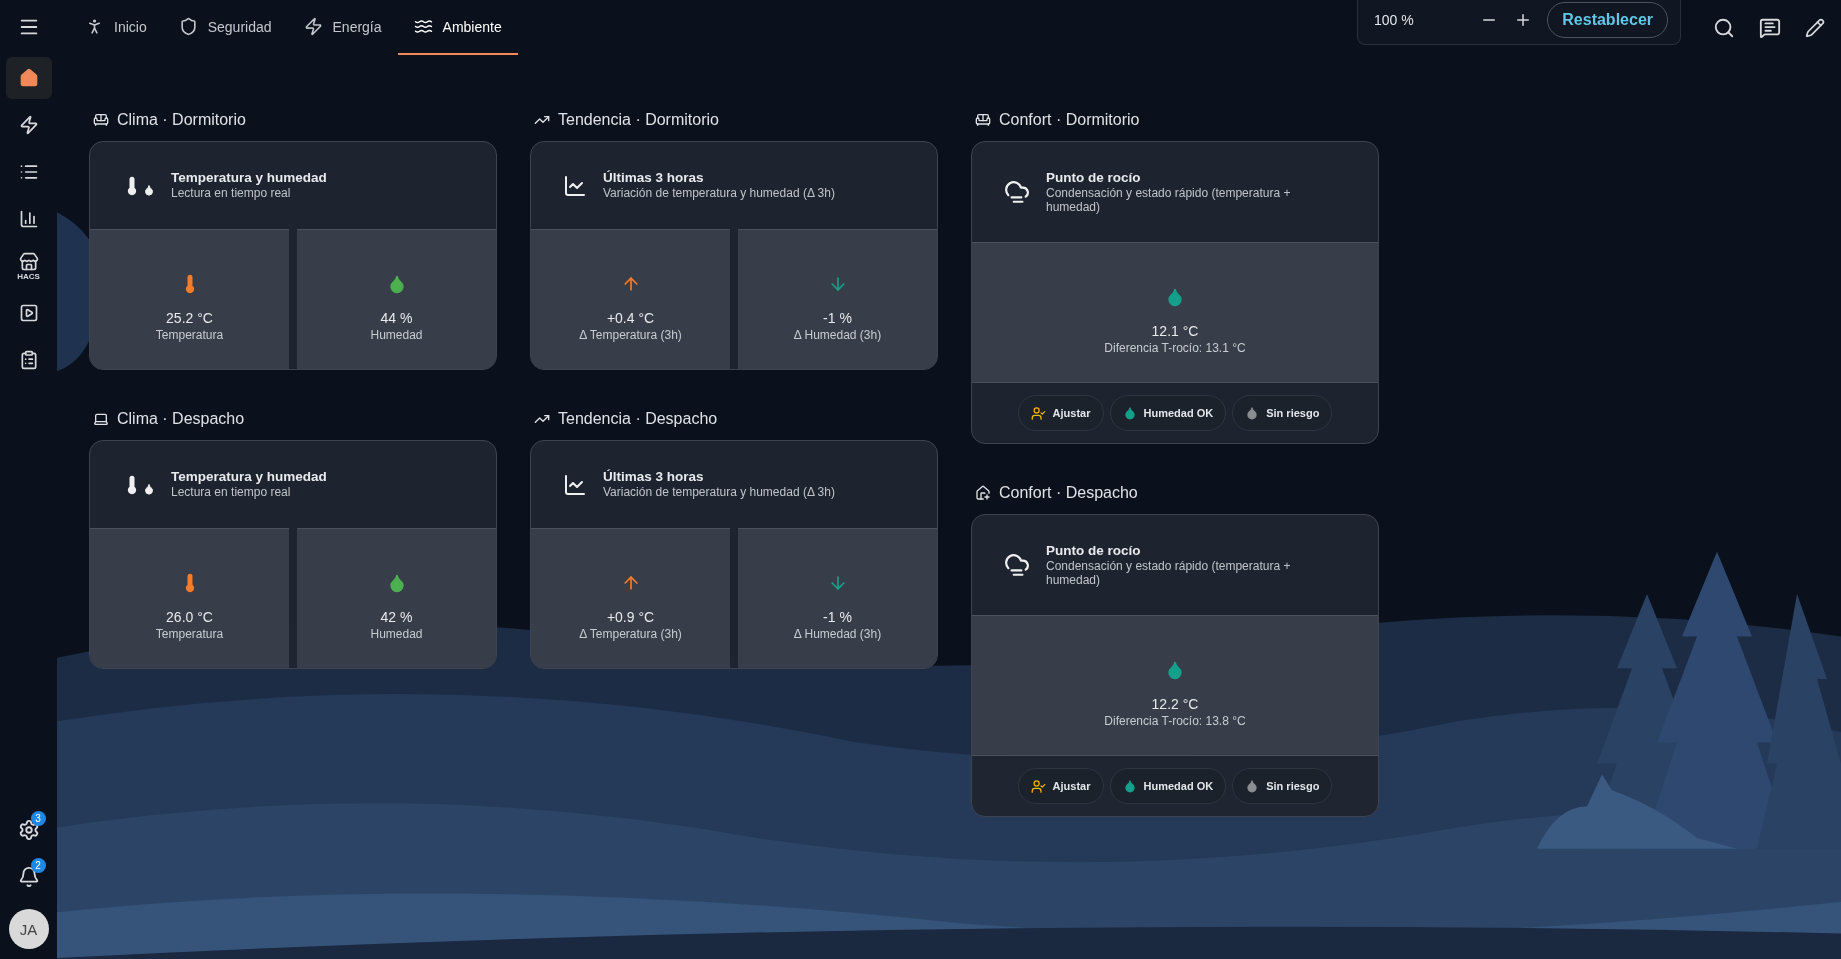  Describe the element at coordinates (1069, 120) in the screenshot. I see `section-heading: Confort · Dormitorio` at that location.